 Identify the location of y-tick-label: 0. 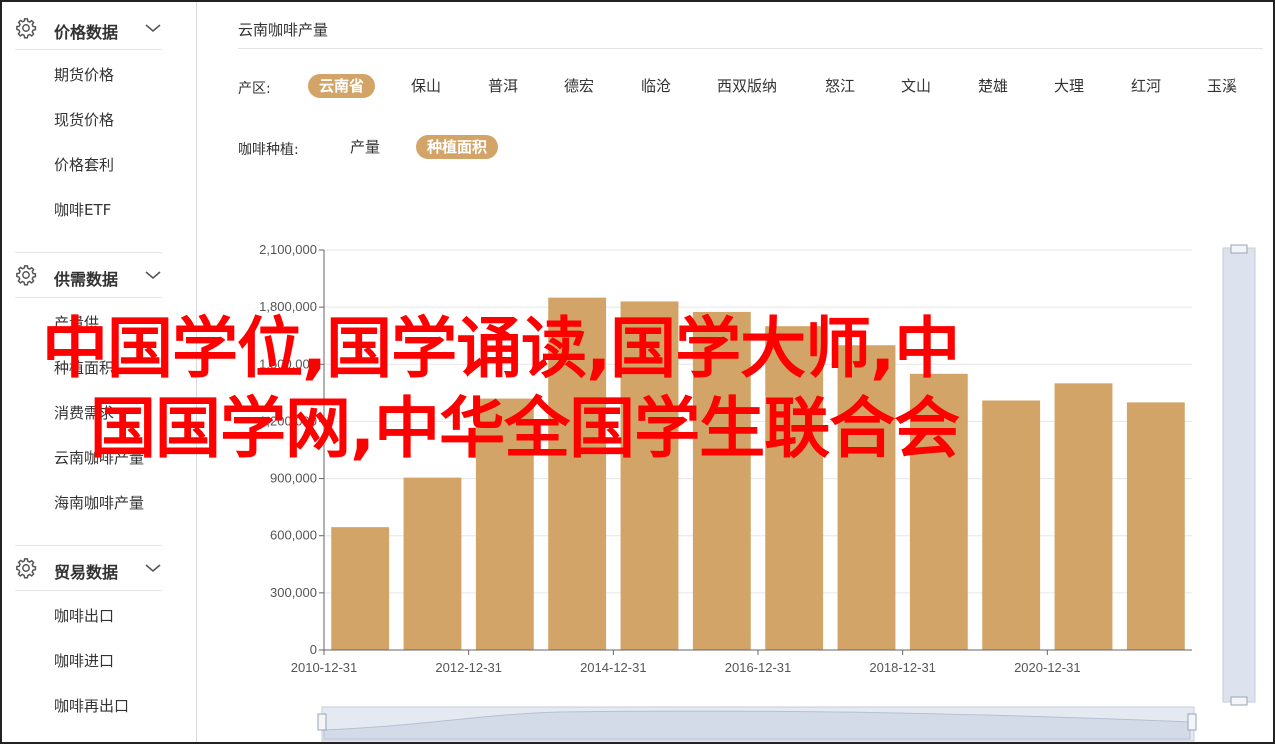
(313, 649).